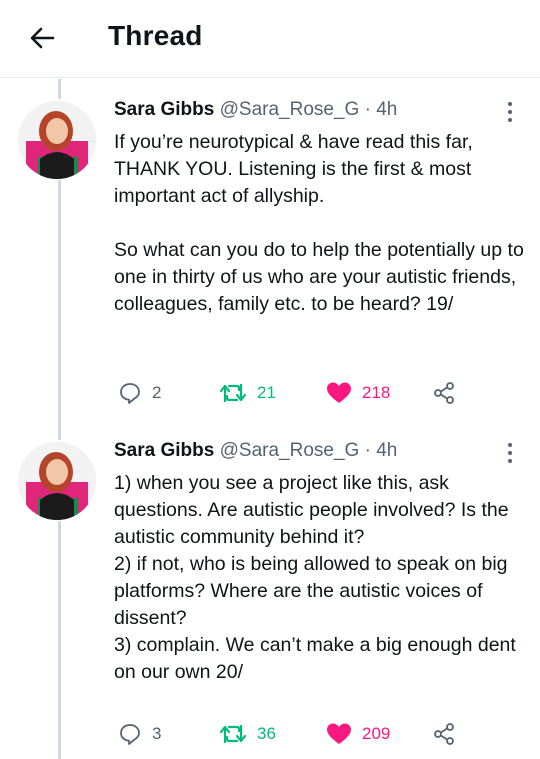  Describe the element at coordinates (358, 393) in the screenshot. I see `like-button: 218` at that location.